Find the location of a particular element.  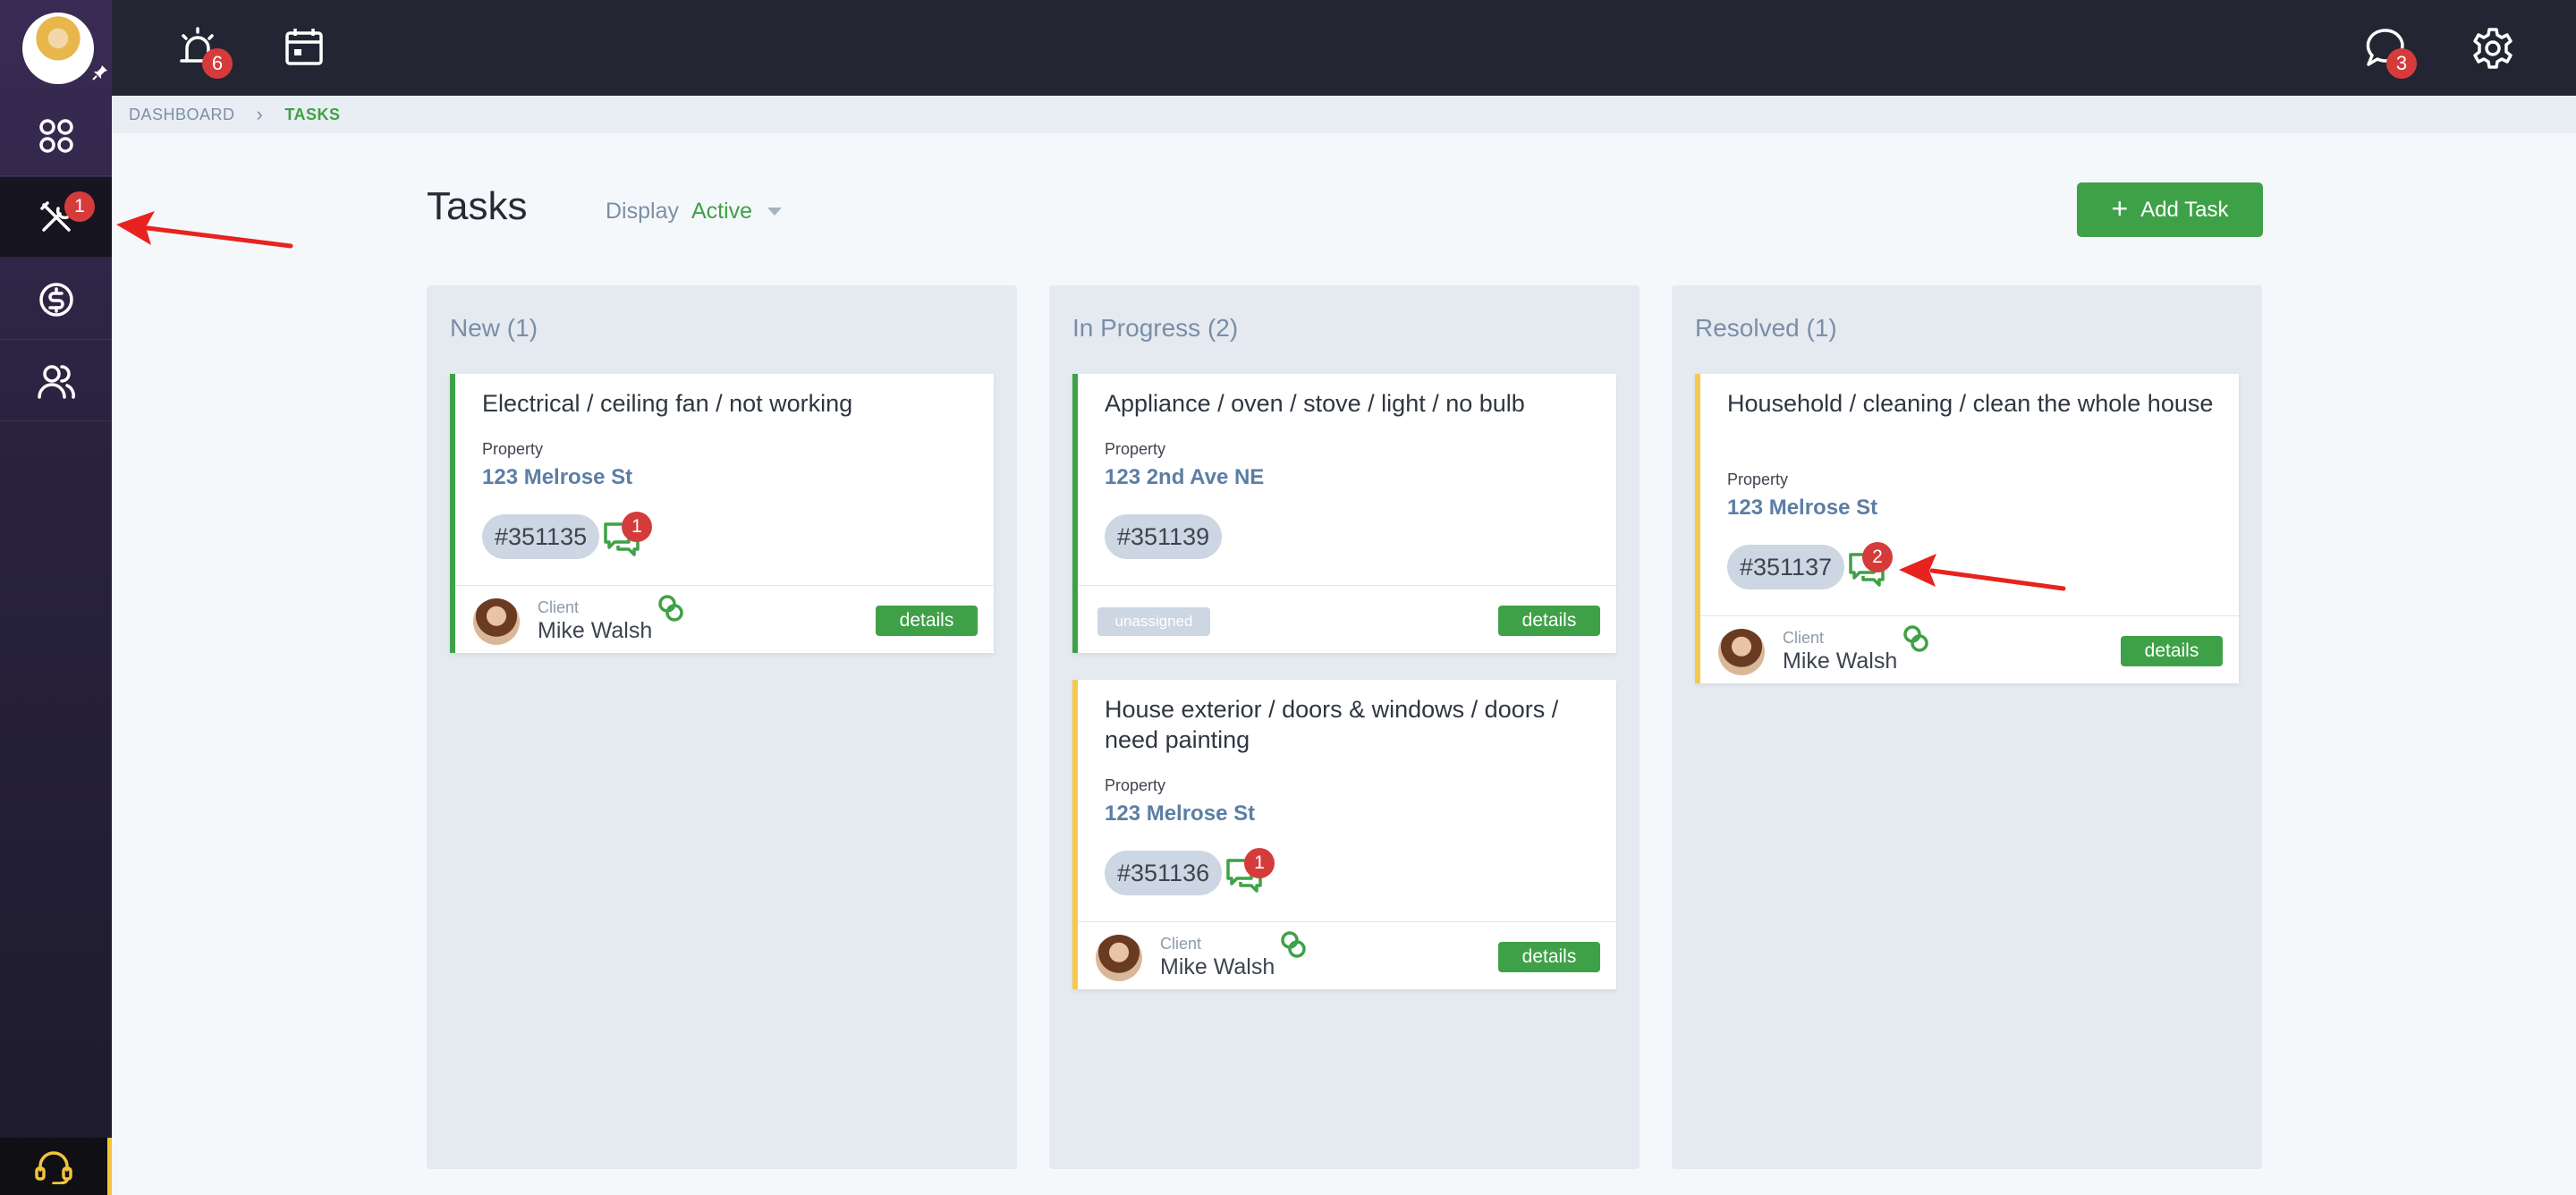

top-bar: 6 3 is located at coordinates (1344, 48).